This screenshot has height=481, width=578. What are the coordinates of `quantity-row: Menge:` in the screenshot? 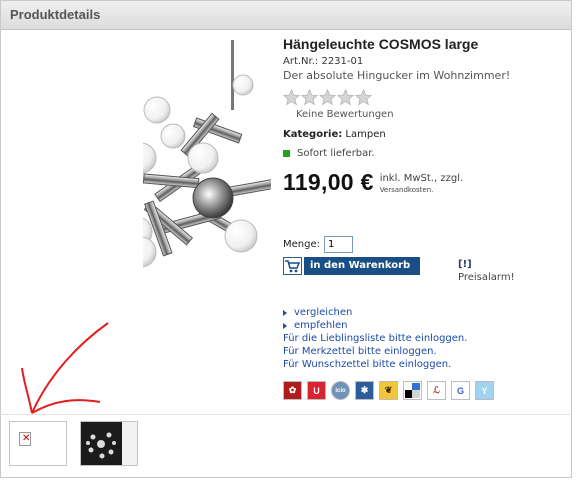 It's located at (318, 244).